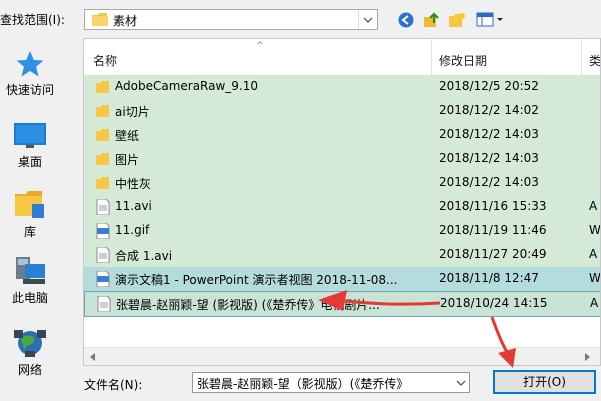 Image resolution: width=601 pixels, height=401 pixels. I want to click on file-row: 11.avi 2018/11/16 15:33 A, so click(342, 207).